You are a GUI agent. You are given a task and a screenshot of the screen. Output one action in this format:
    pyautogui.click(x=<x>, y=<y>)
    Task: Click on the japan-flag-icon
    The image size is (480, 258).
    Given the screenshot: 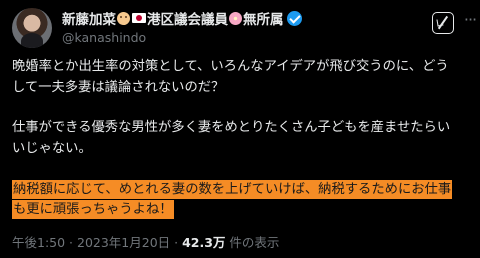 What is the action you would take?
    pyautogui.click(x=139, y=18)
    